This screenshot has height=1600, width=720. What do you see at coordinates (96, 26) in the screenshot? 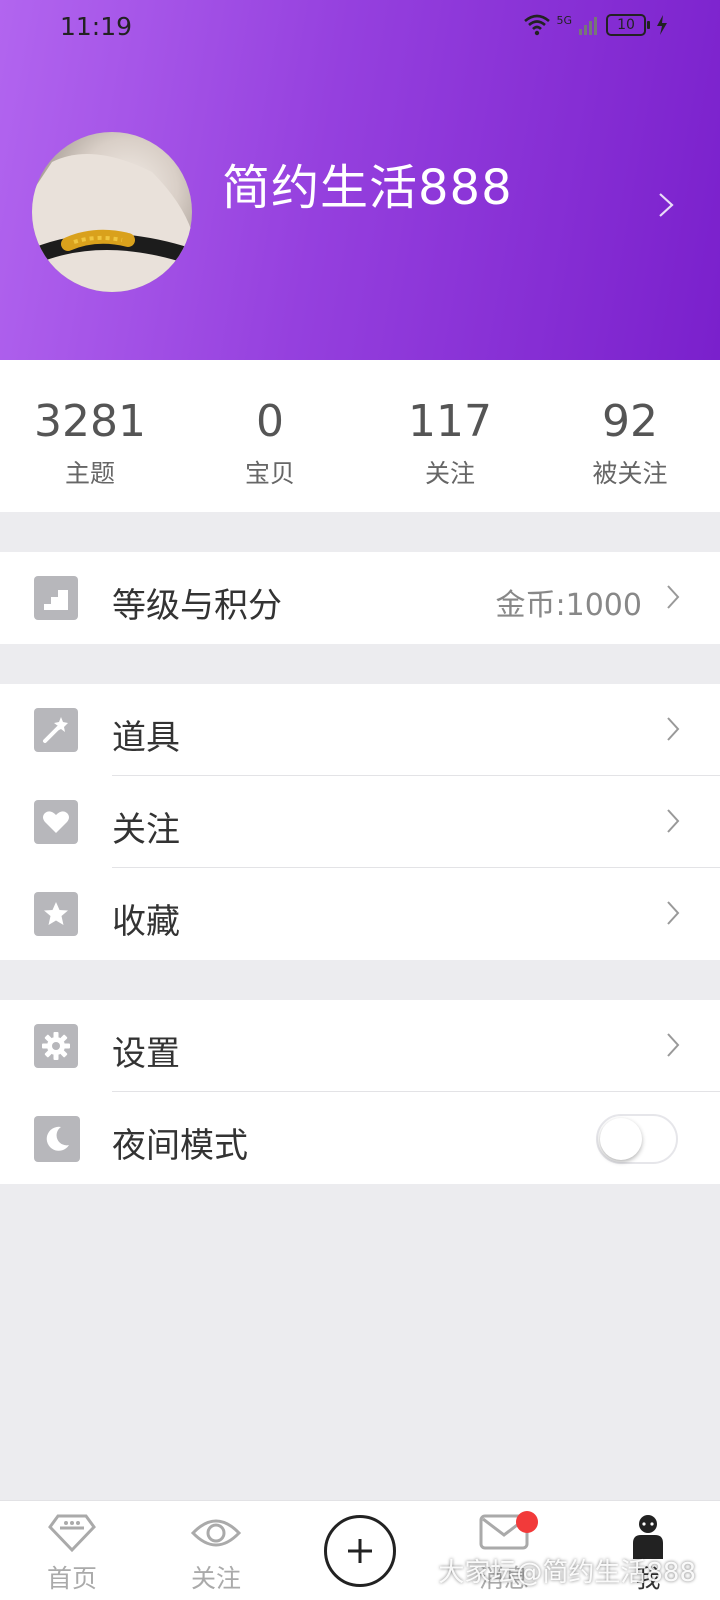
I see `status-time: 11:19` at bounding box center [96, 26].